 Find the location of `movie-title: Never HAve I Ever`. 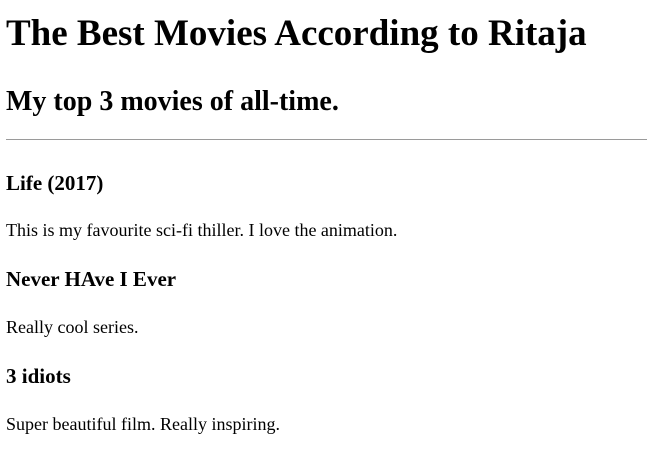

movie-title: Never HAve I Ever is located at coordinates (91, 279).